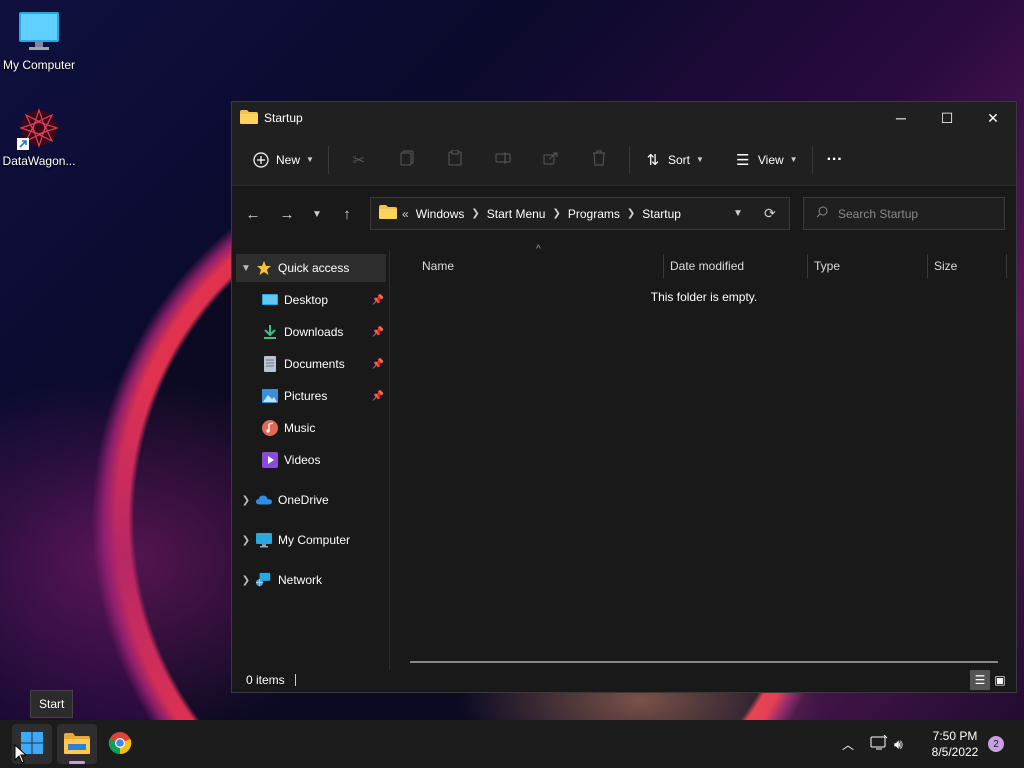 The width and height of the screenshot is (1024, 768). What do you see at coordinates (947, 118) in the screenshot?
I see `maximize-button: ☐` at bounding box center [947, 118].